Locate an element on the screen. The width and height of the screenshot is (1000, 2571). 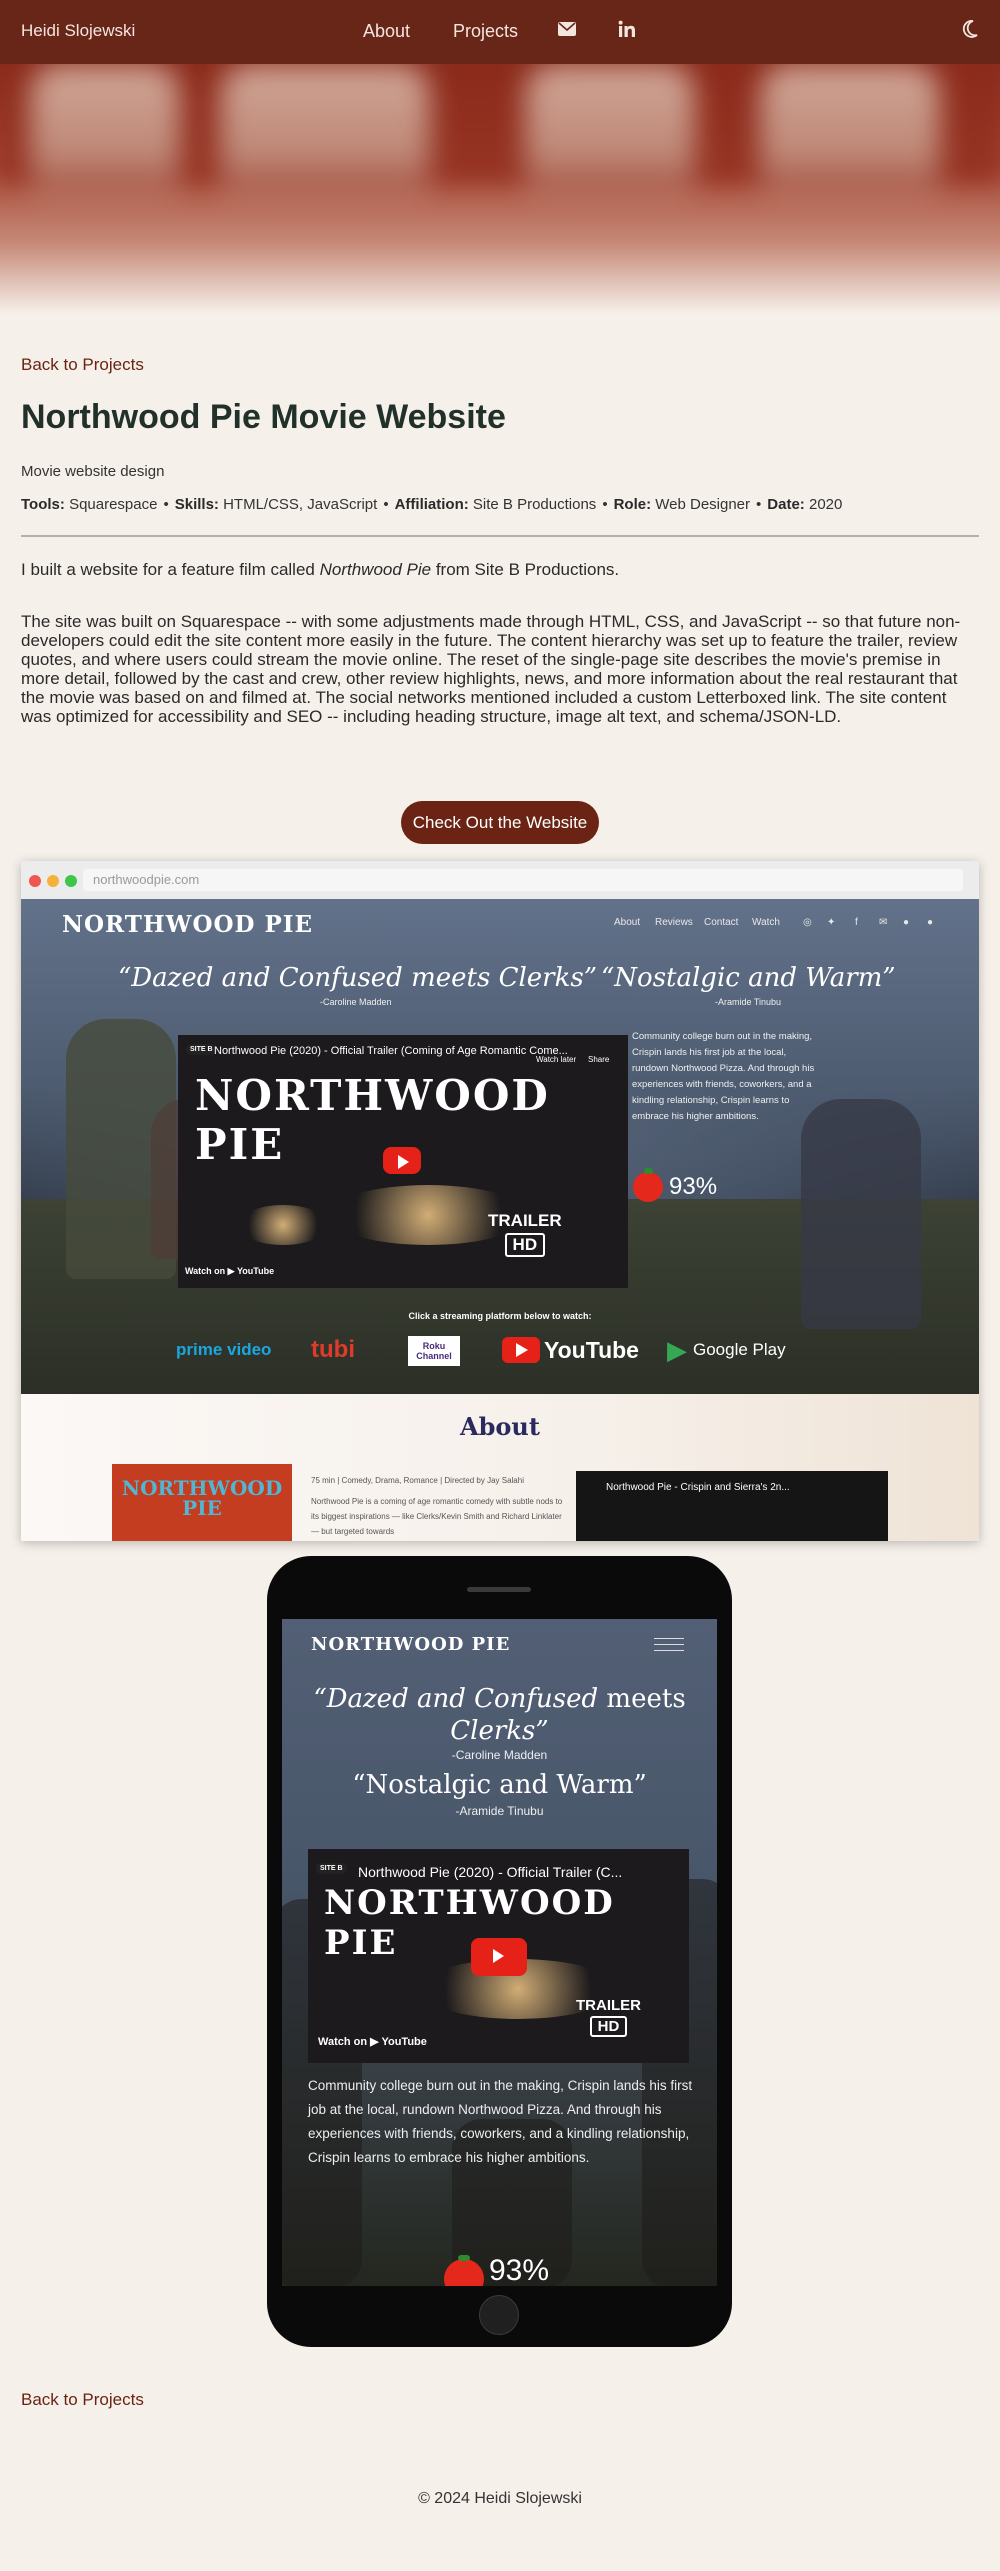
window-minimize-dot is located at coordinates (53, 881).